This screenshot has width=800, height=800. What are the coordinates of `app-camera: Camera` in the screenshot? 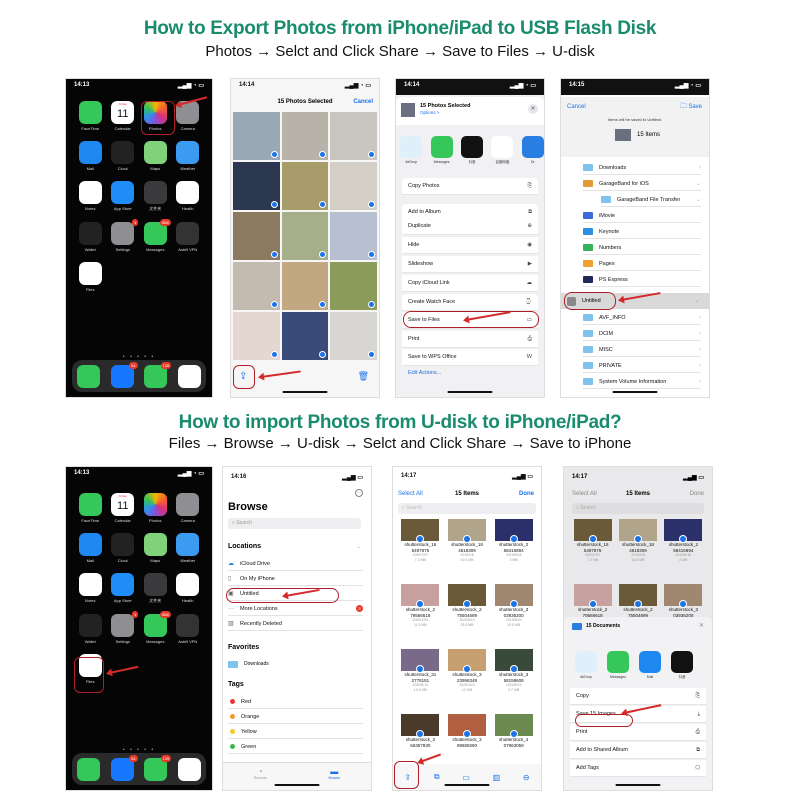 It's located at (188, 508).